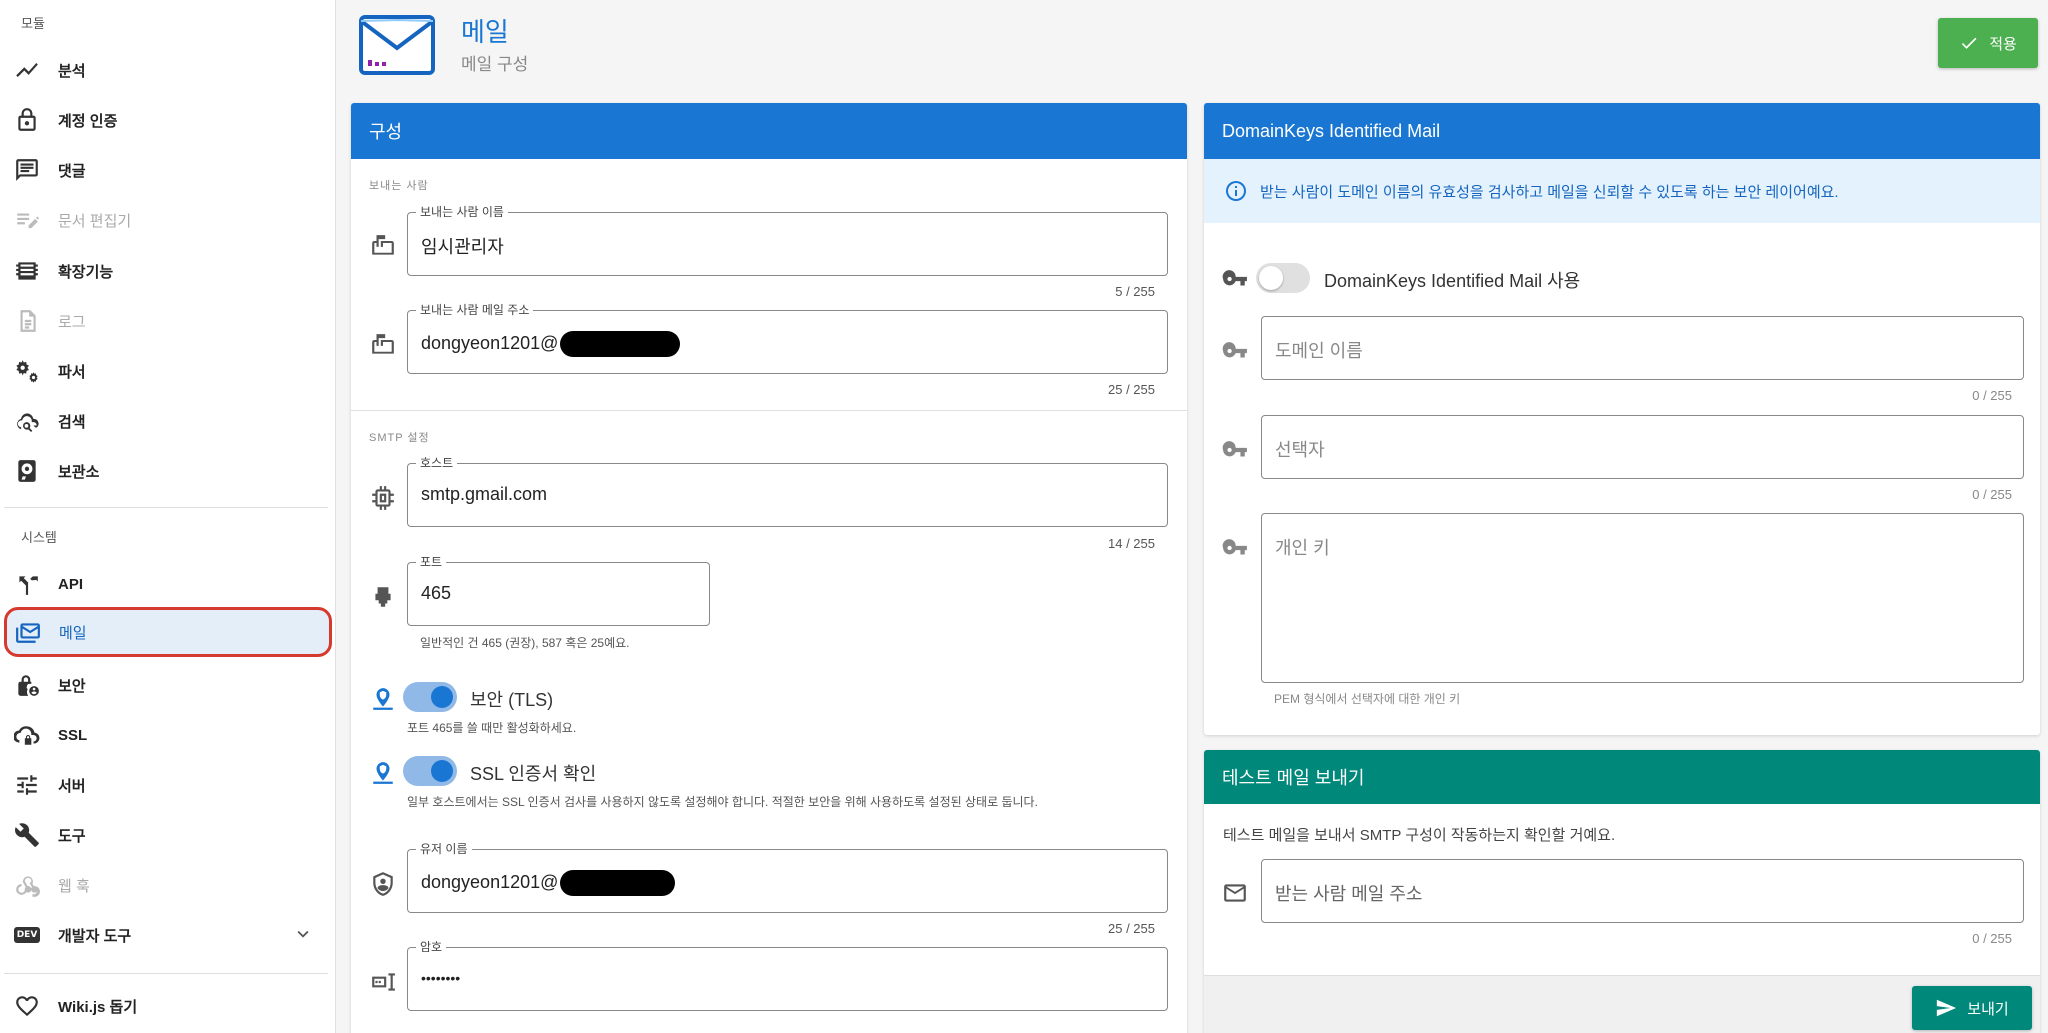  What do you see at coordinates (1642, 447) in the screenshot?
I see `dkim-selector-field: 선택자` at bounding box center [1642, 447].